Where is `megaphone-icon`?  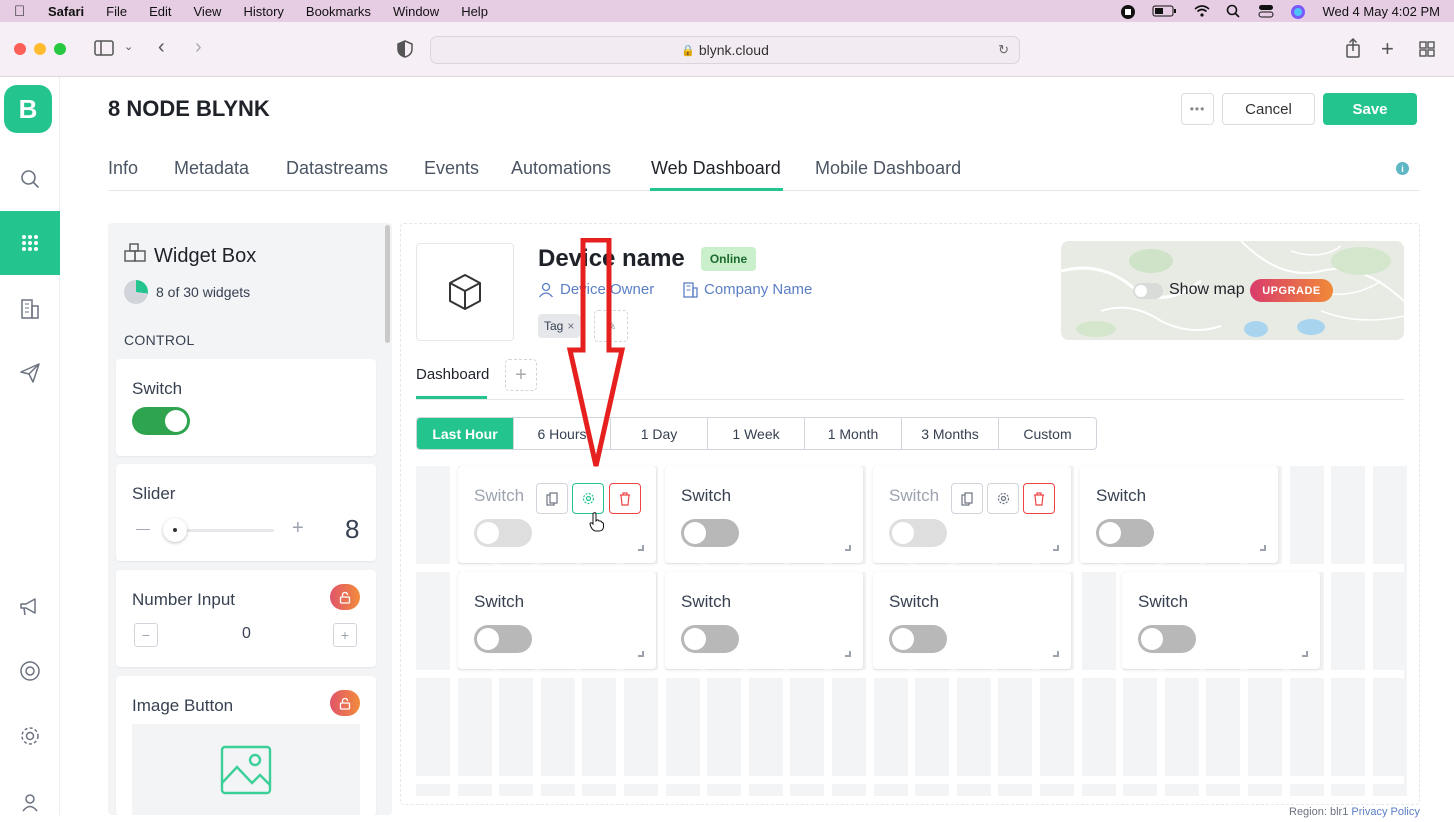
megaphone-icon is located at coordinates (30, 607).